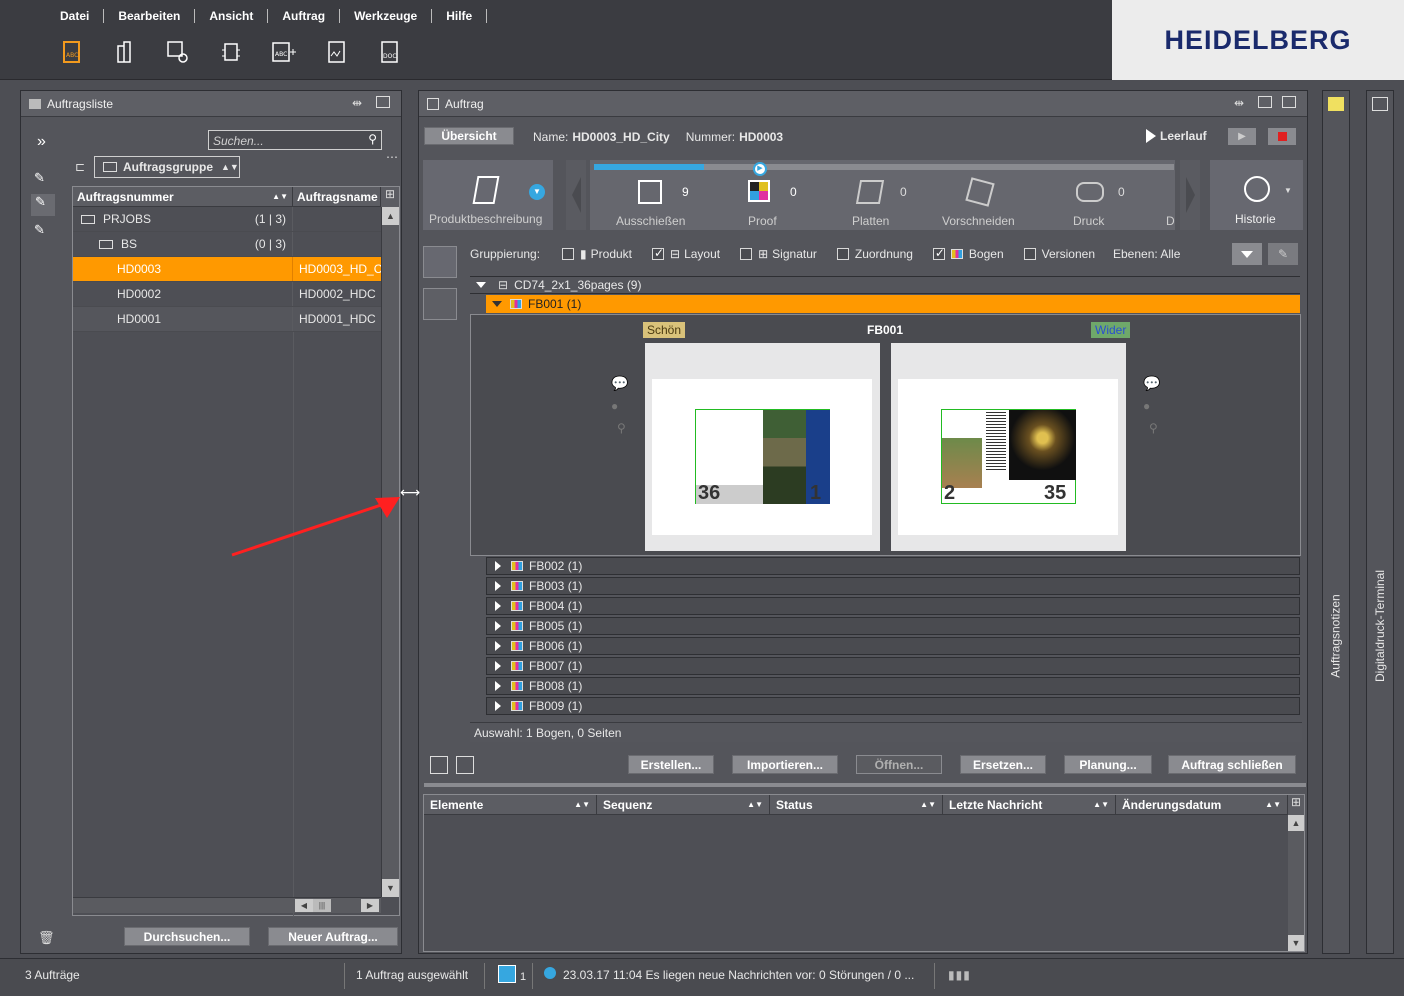 This screenshot has width=1404, height=996. Describe the element at coordinates (764, 200) in the screenshot. I see `step-proof: 0 Proof` at that location.